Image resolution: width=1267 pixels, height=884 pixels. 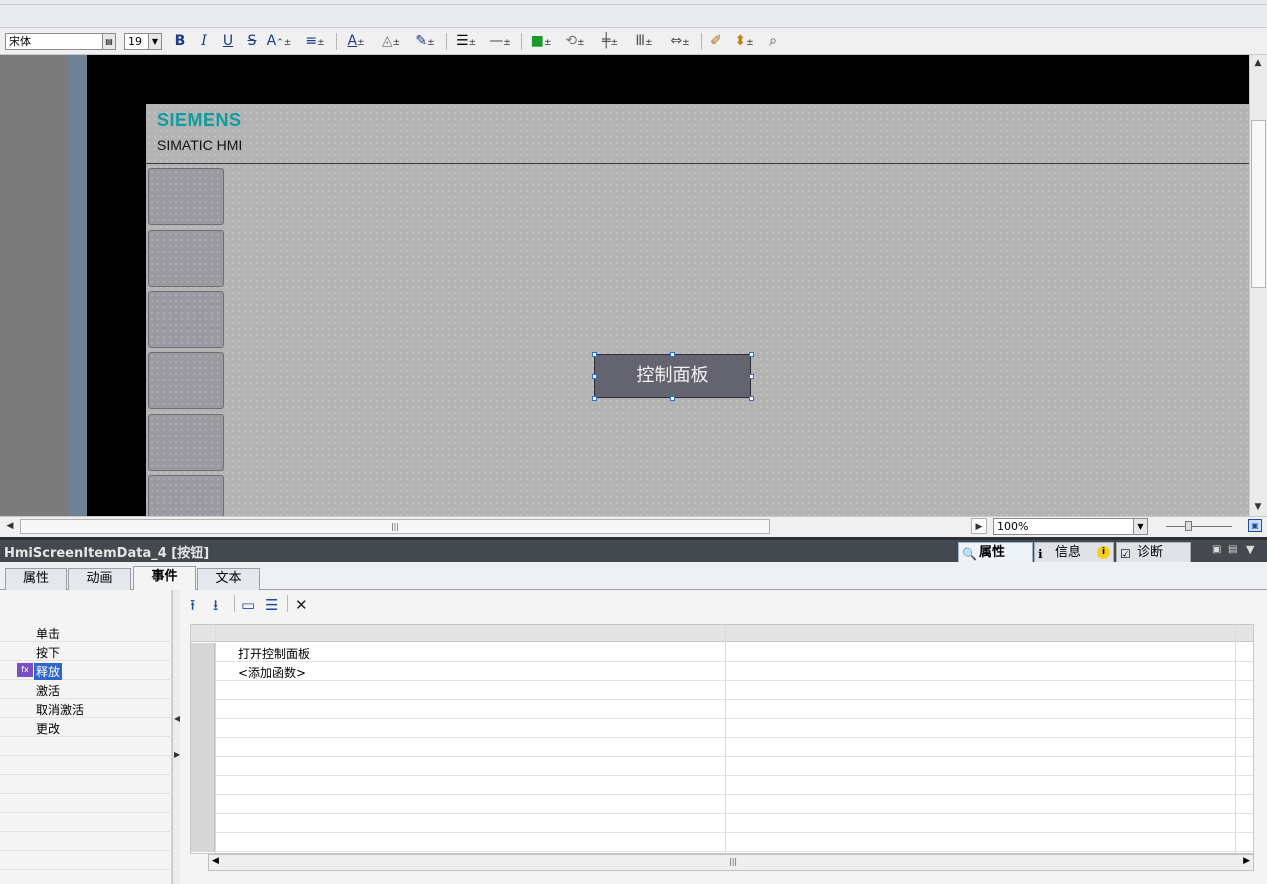 I want to click on format-painter-button: ✐, so click(x=716, y=41).